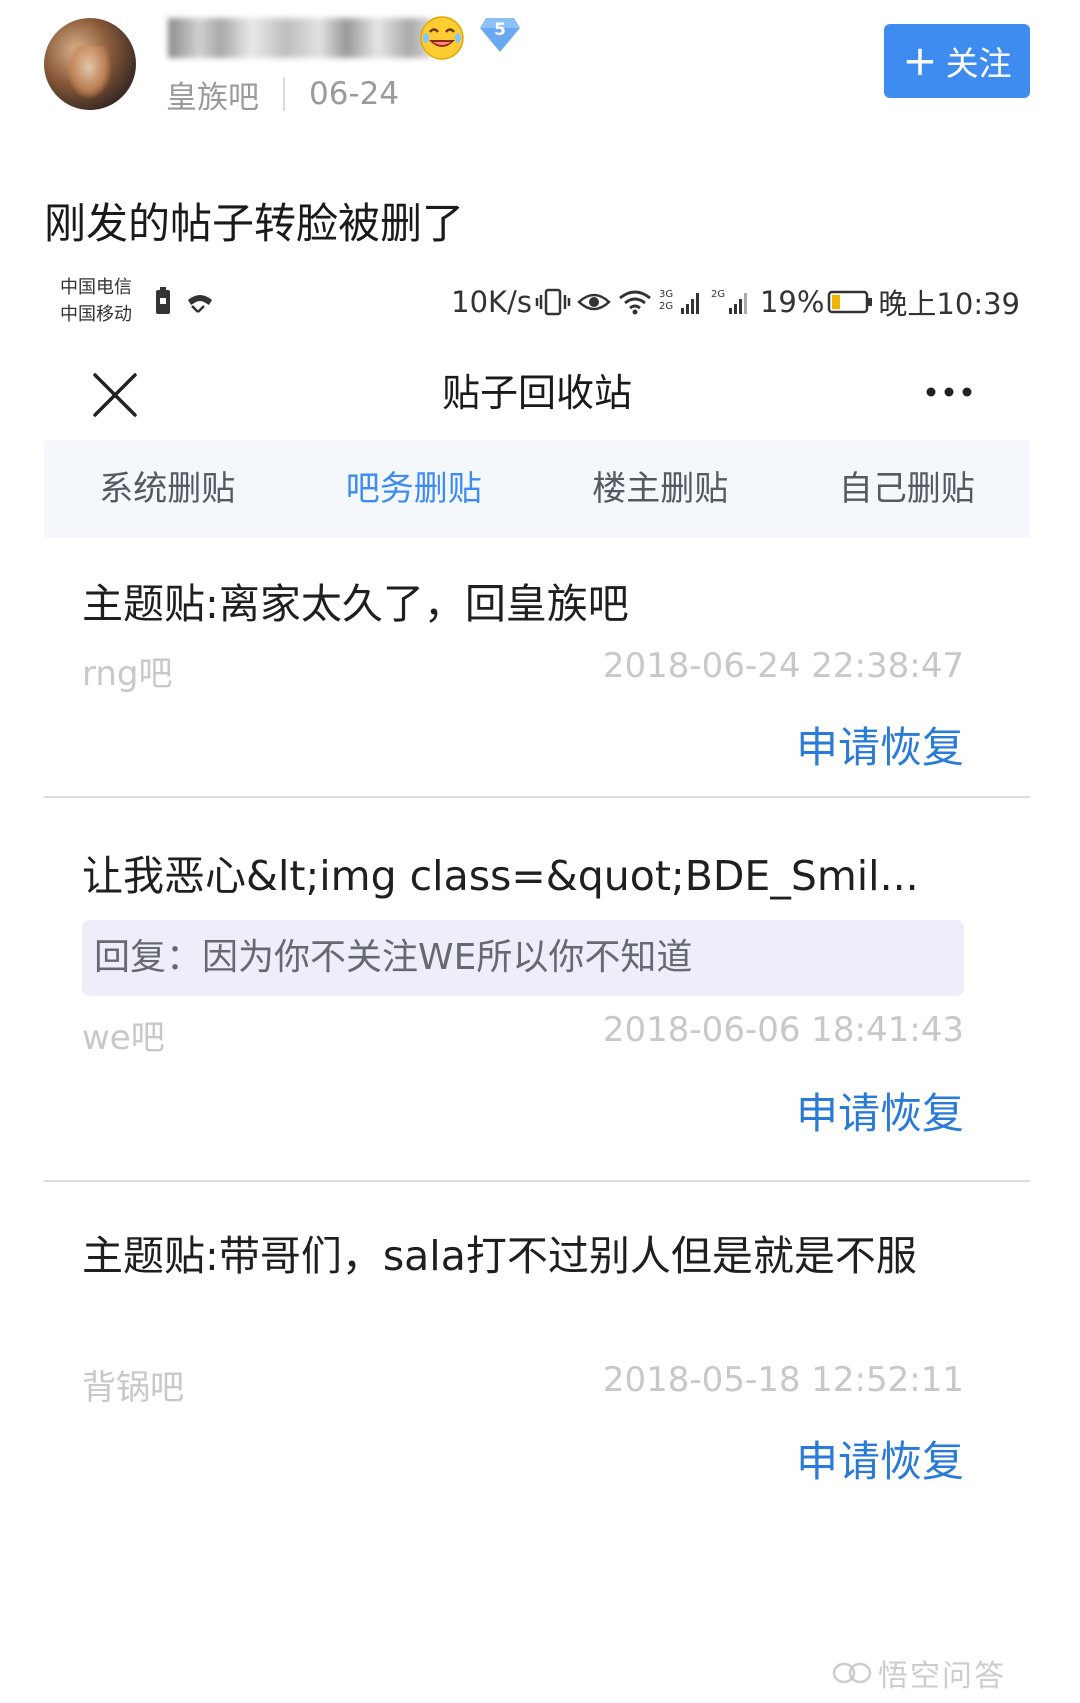  I want to click on tab-system-deleted: 系统删贴, so click(167, 489).